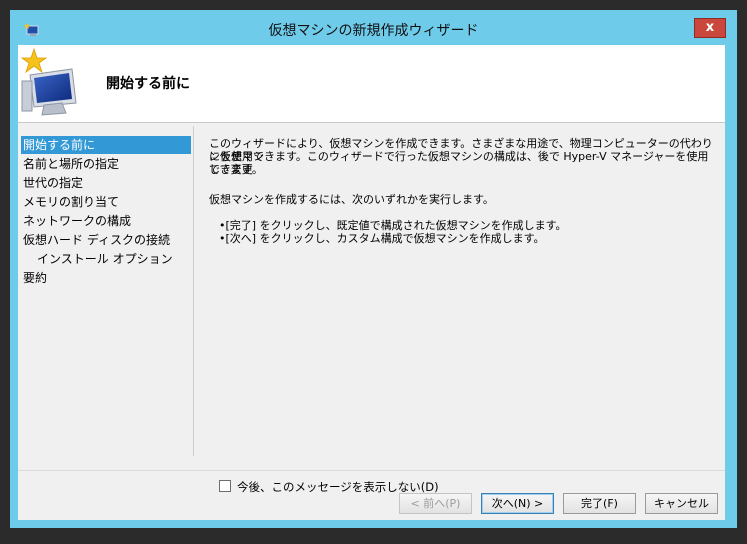 The image size is (747, 544). Describe the element at coordinates (106, 221) in the screenshot. I see `nav-step-network: ネットワークの構成` at that location.